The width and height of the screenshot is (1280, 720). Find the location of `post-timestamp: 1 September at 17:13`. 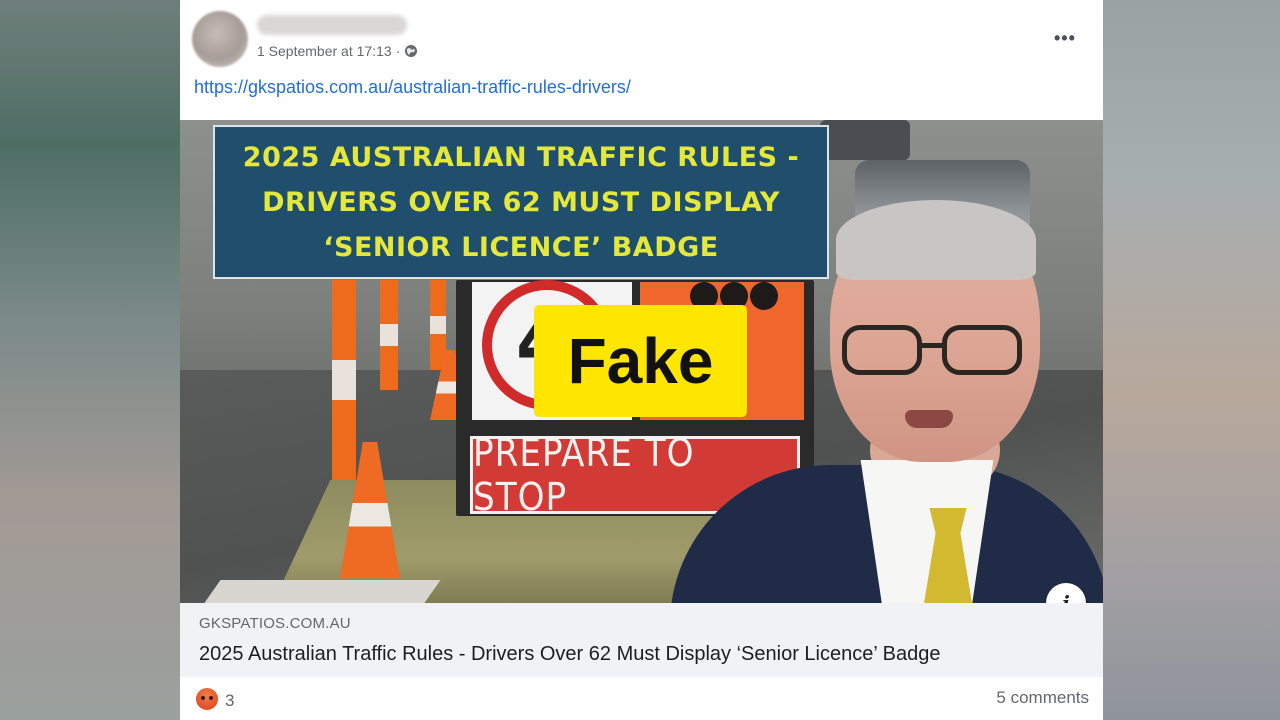

post-timestamp: 1 September at 17:13 is located at coordinates (324, 51).